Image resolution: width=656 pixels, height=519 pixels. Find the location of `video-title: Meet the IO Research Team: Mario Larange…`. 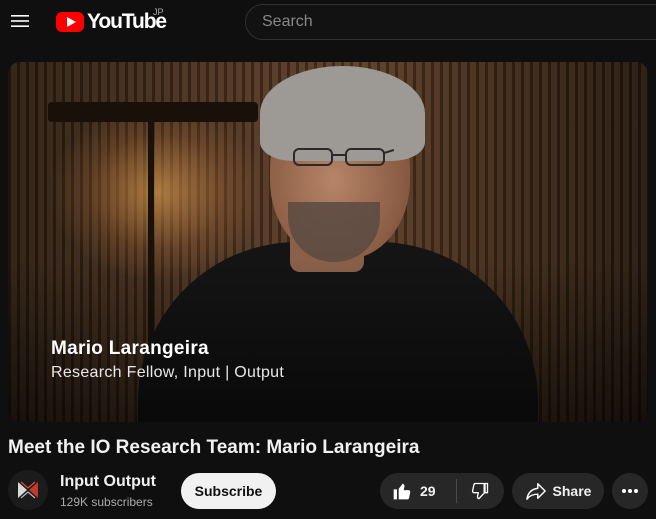

video-title: Meet the IO Research Team: Mario Larange… is located at coordinates (214, 447).